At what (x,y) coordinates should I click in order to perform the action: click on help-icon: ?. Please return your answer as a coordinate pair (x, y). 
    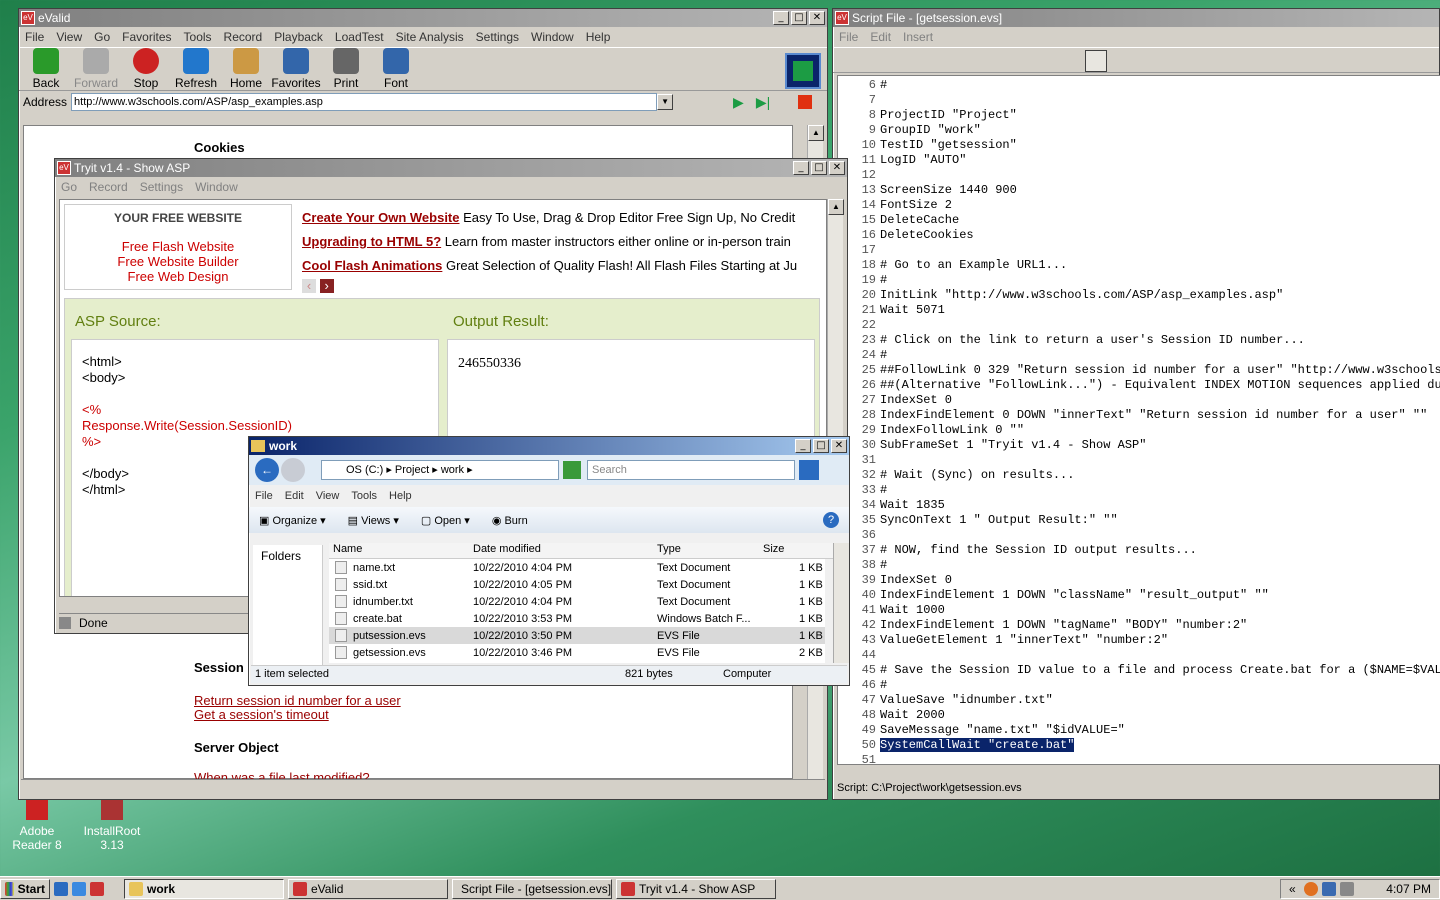
    Looking at the image, I should click on (831, 520).